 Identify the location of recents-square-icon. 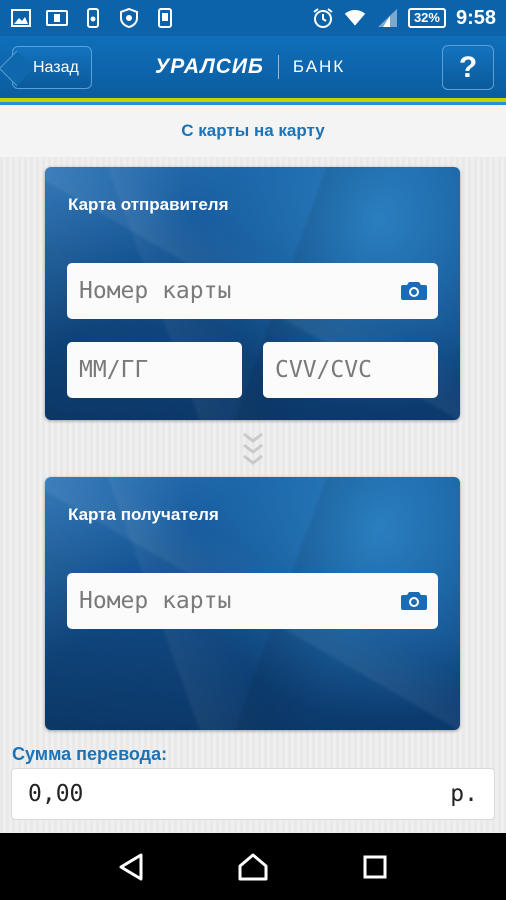
(375, 866).